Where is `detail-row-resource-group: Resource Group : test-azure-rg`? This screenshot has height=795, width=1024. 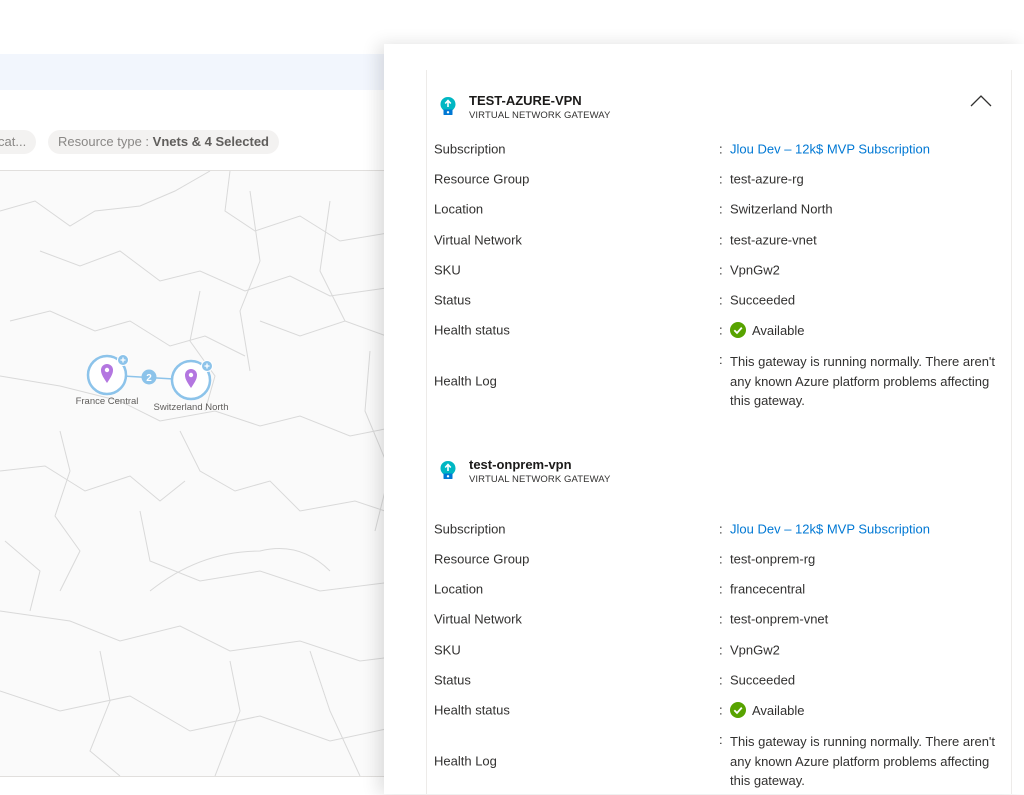 detail-row-resource-group: Resource Group : test-azure-rg is located at coordinates (719, 179).